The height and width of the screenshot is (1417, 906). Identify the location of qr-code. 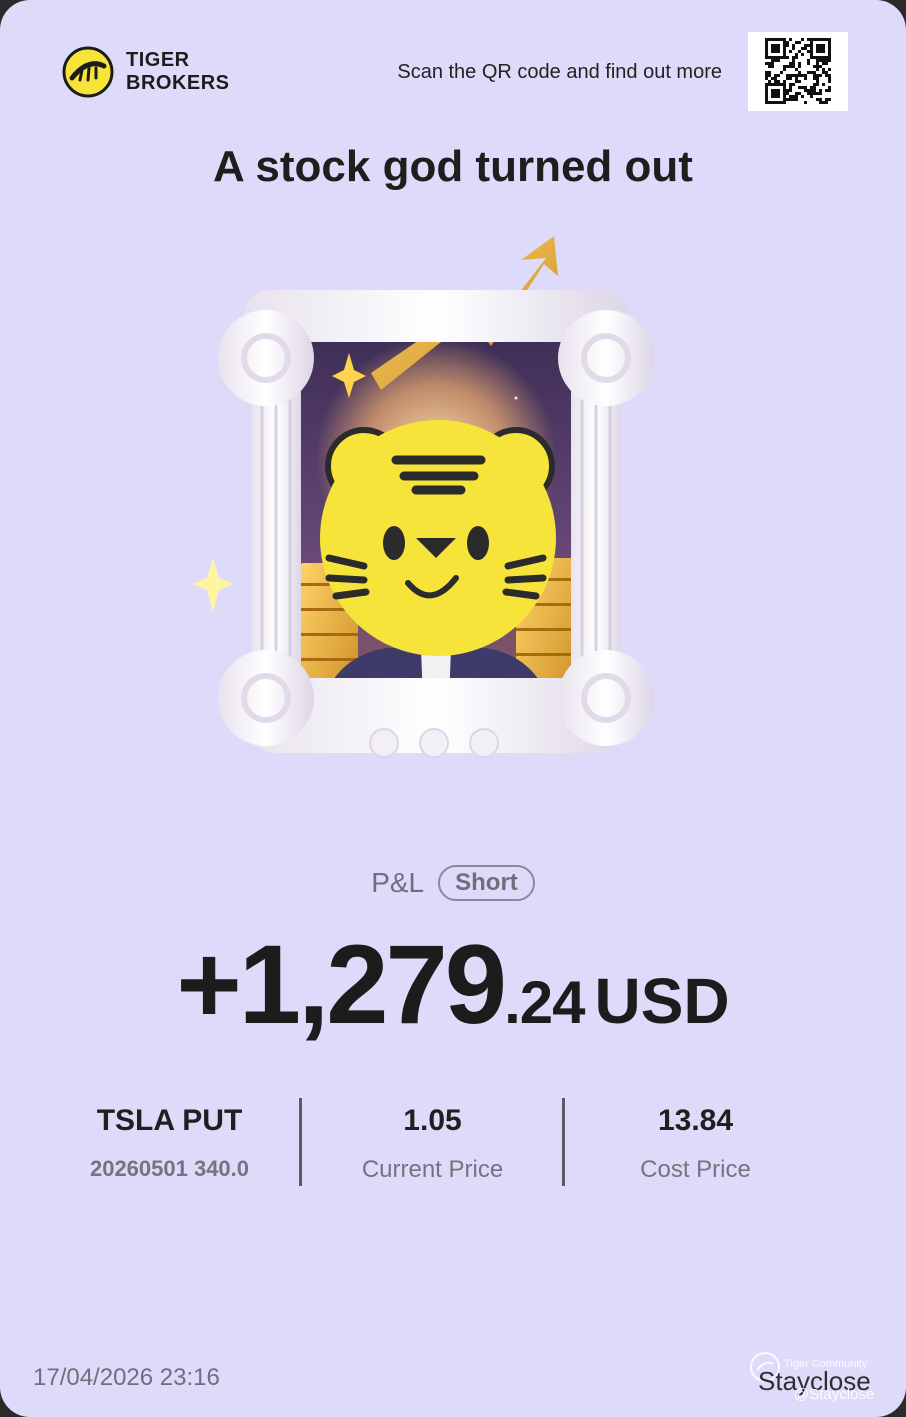
(798, 71).